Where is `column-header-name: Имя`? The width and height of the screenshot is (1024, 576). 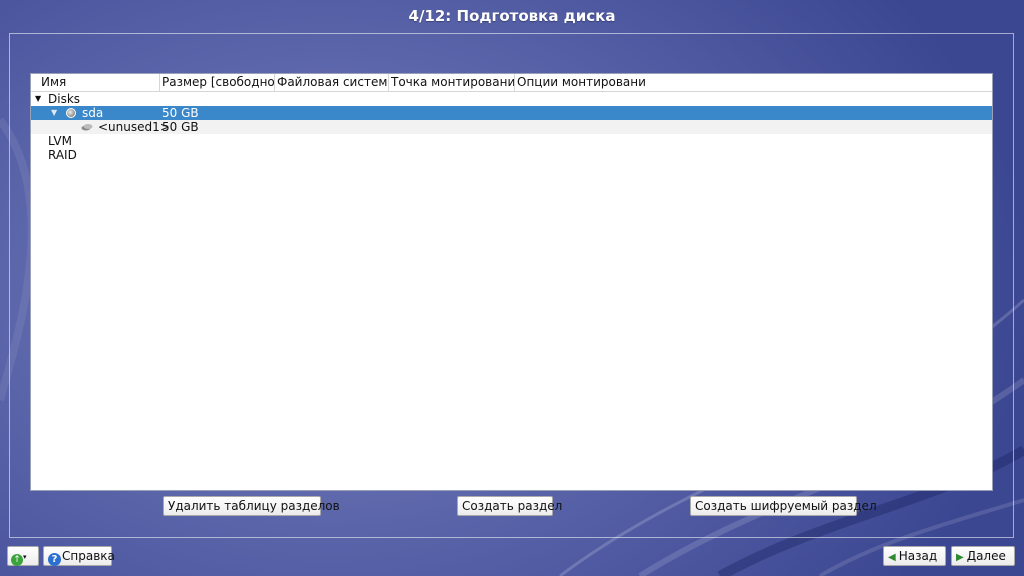 column-header-name: Имя is located at coordinates (95, 82).